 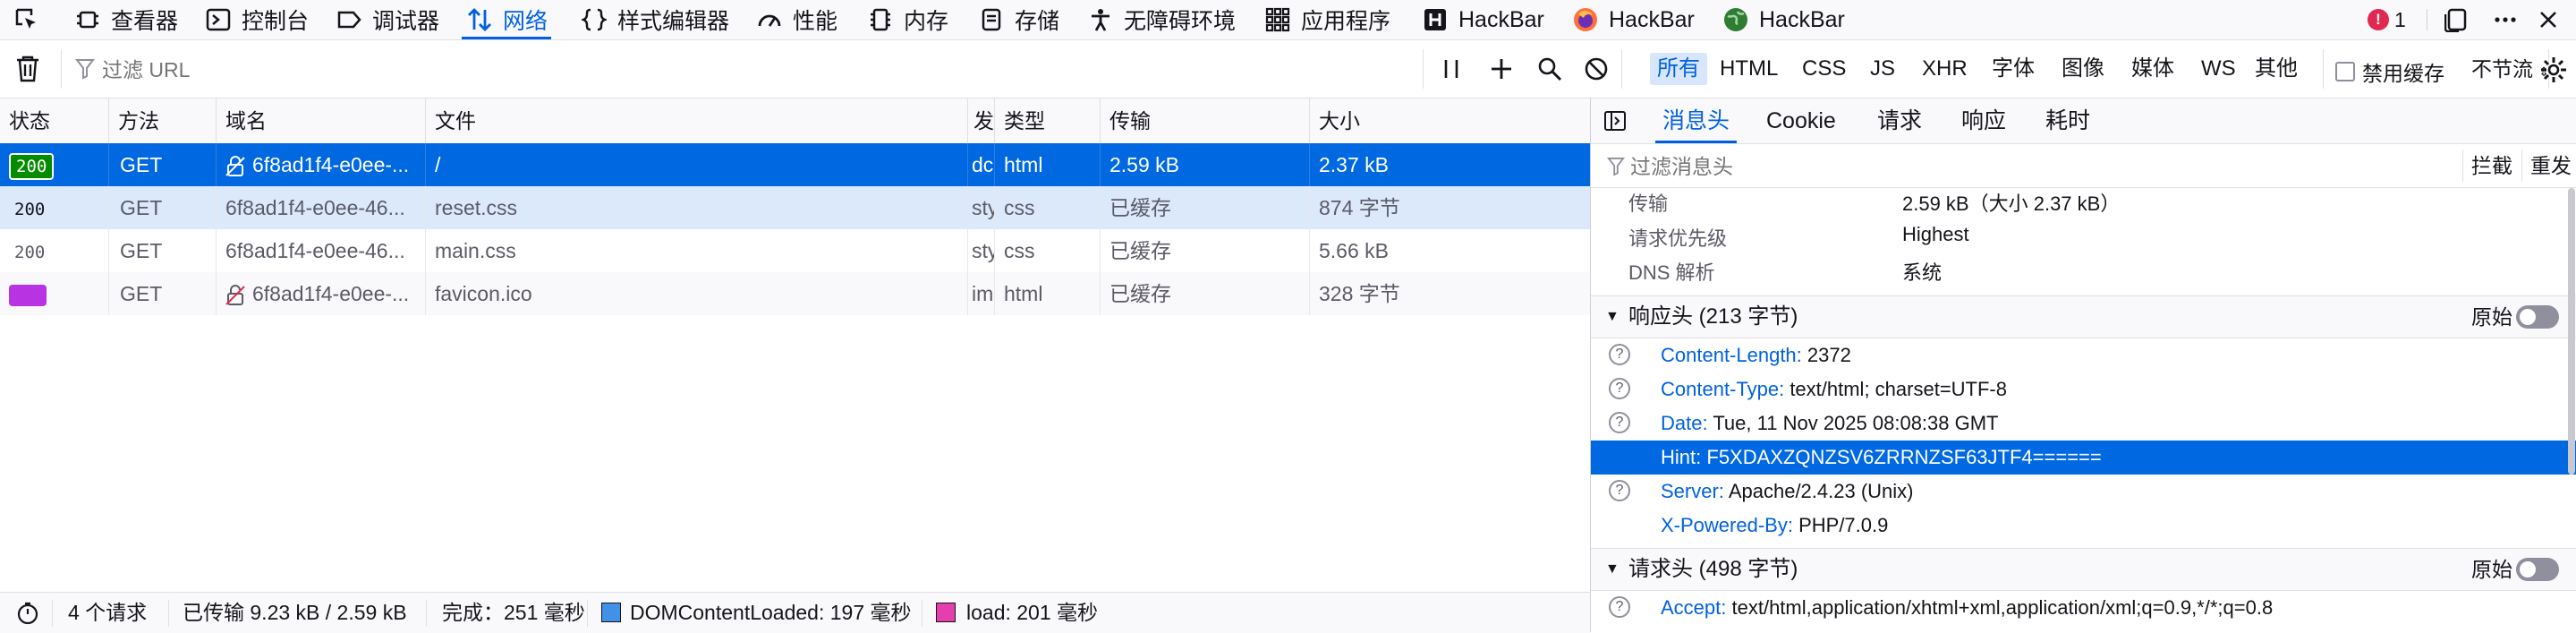 I want to click on element-picker-button, so click(x=27, y=19).